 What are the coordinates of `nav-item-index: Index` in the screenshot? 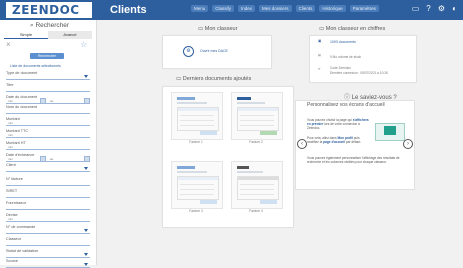 It's located at (247, 8).